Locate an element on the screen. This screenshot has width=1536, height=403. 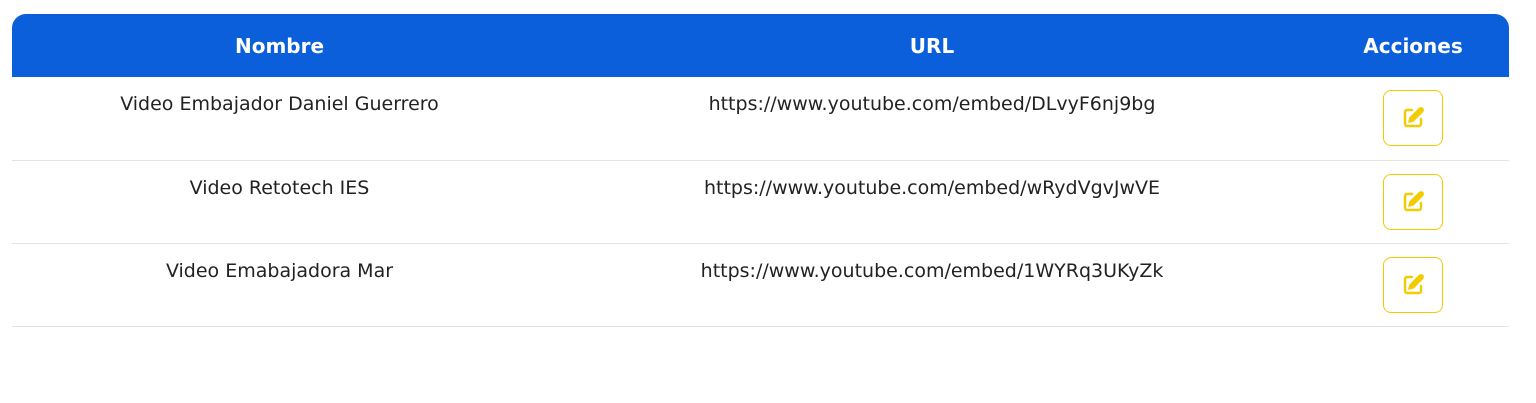
column-header-url: URL is located at coordinates (932, 45).